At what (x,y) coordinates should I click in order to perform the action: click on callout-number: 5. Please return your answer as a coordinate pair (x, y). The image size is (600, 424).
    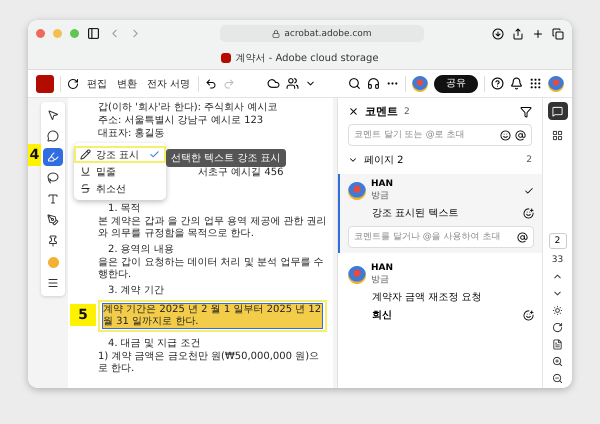
    Looking at the image, I should click on (83, 315).